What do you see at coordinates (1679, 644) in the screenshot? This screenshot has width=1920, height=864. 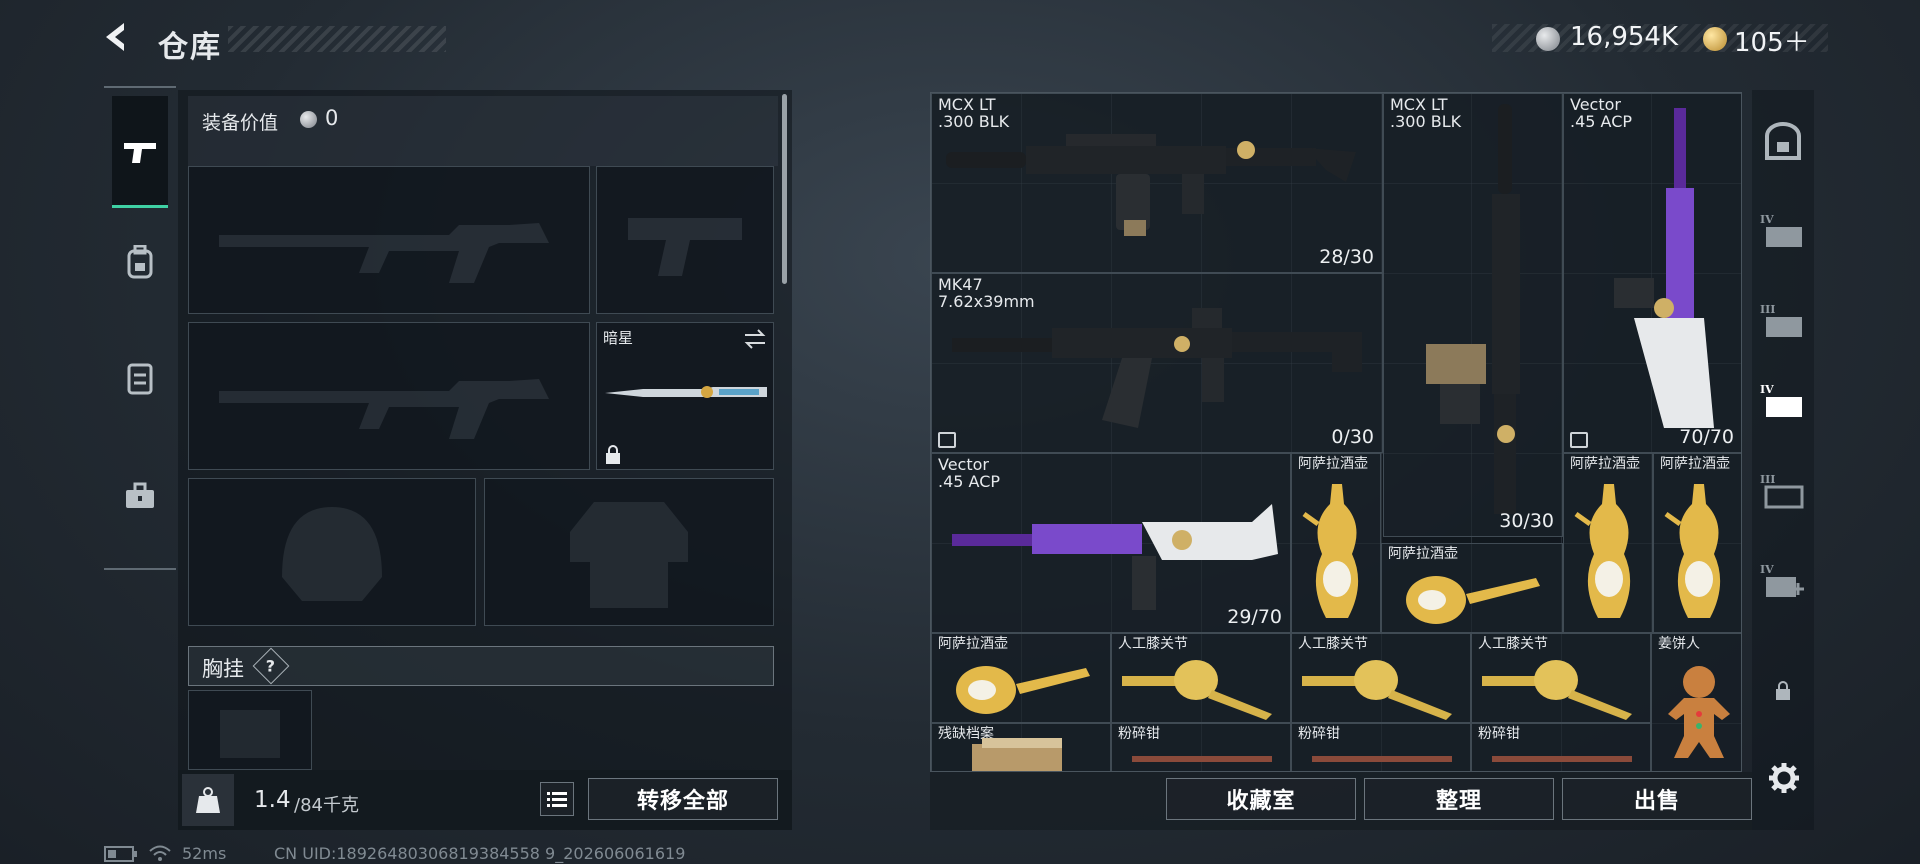 I see `item-name: 姜饼人` at bounding box center [1679, 644].